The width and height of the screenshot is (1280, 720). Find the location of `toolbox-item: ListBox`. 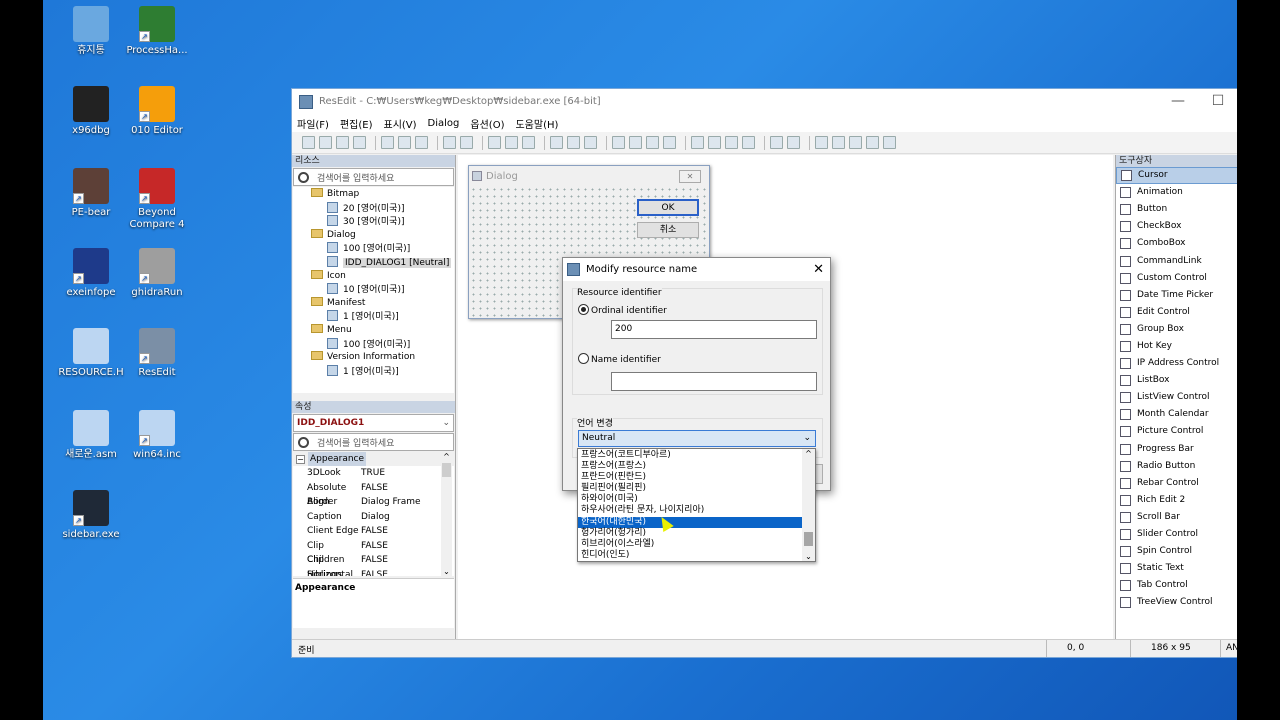

toolbox-item: ListBox is located at coordinates (1176, 380).